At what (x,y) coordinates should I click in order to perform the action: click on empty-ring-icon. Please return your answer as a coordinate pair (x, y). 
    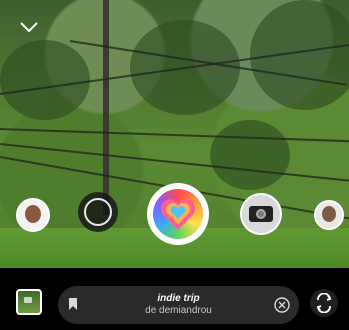
    Looking at the image, I should click on (98, 212).